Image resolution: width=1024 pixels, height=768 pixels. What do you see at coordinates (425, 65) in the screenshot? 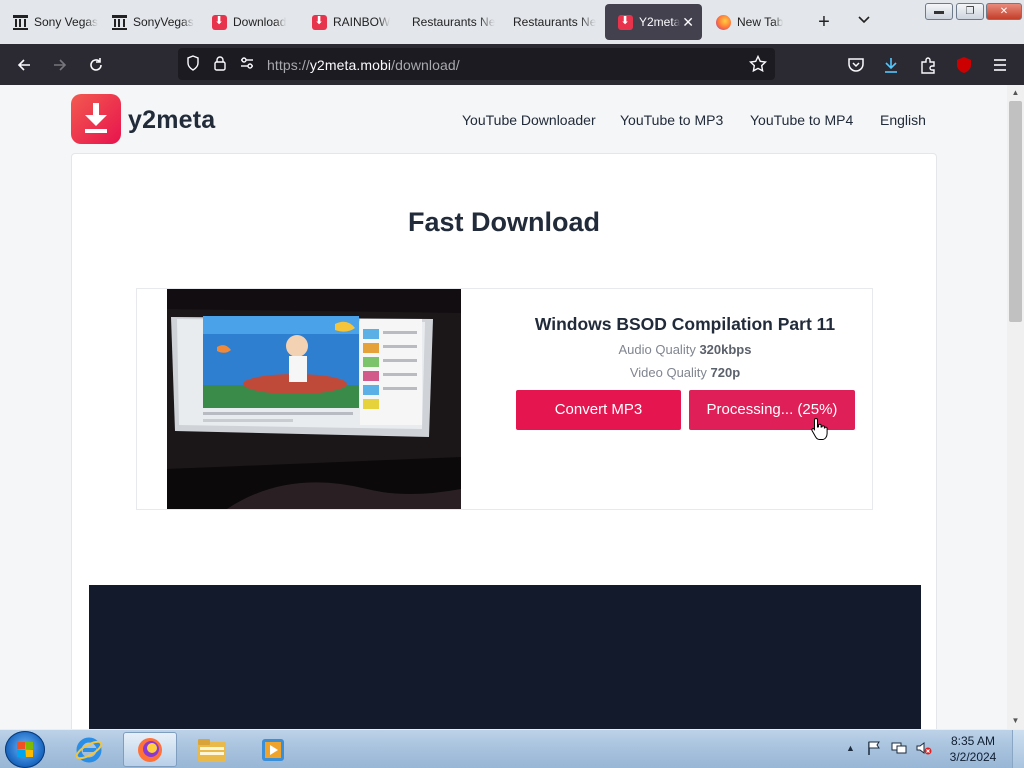
I see `url-path: /download/` at bounding box center [425, 65].